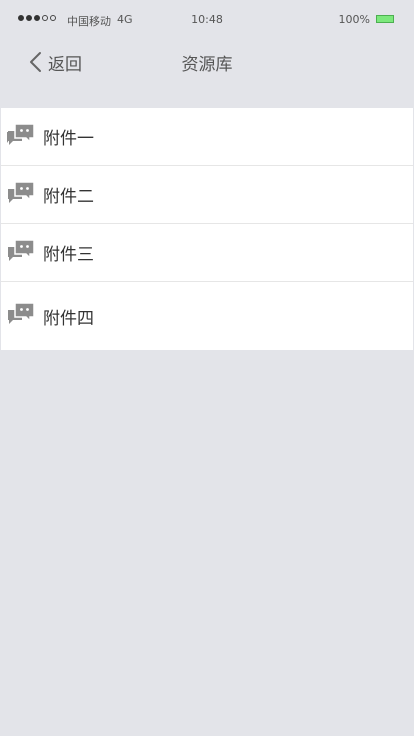 Image resolution: width=414 pixels, height=736 pixels. What do you see at coordinates (68, 139) in the screenshot?
I see `list-item-label: 附件一` at bounding box center [68, 139].